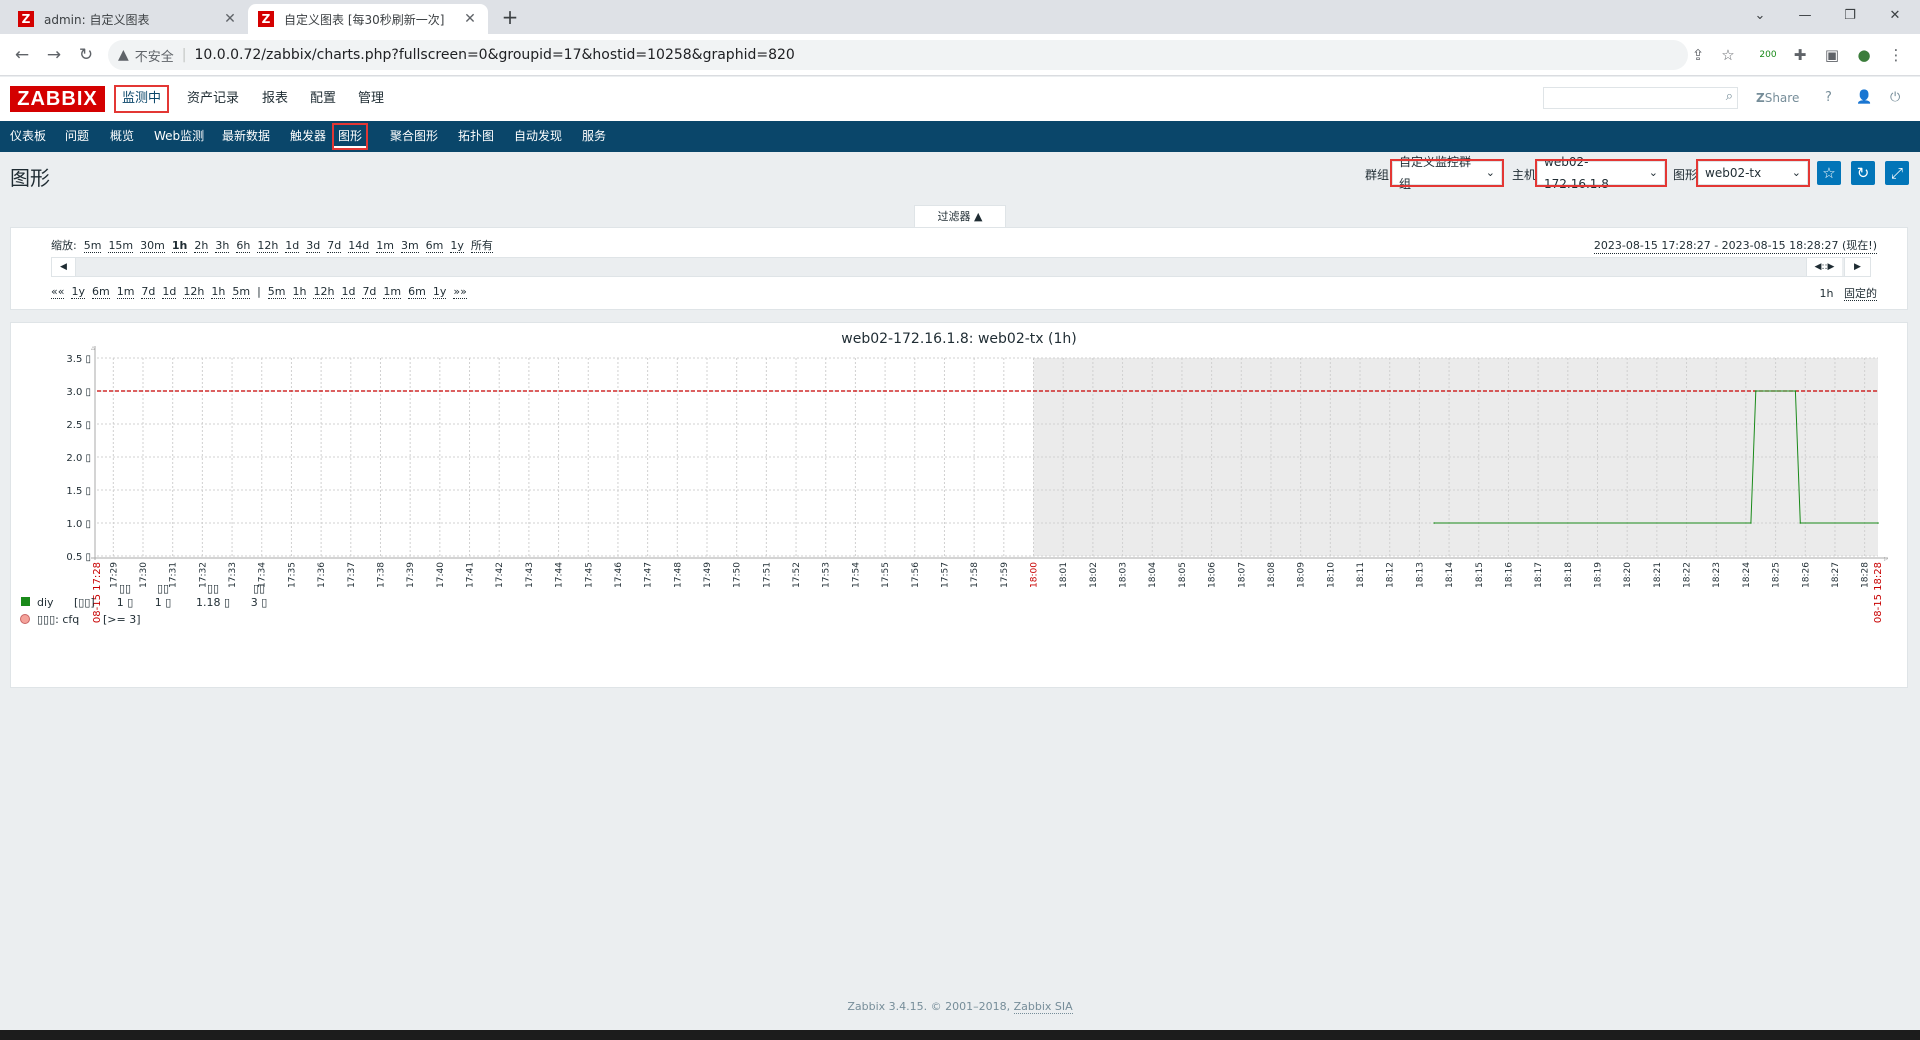  I want to click on nav-forward-4: 7d, so click(369, 292).